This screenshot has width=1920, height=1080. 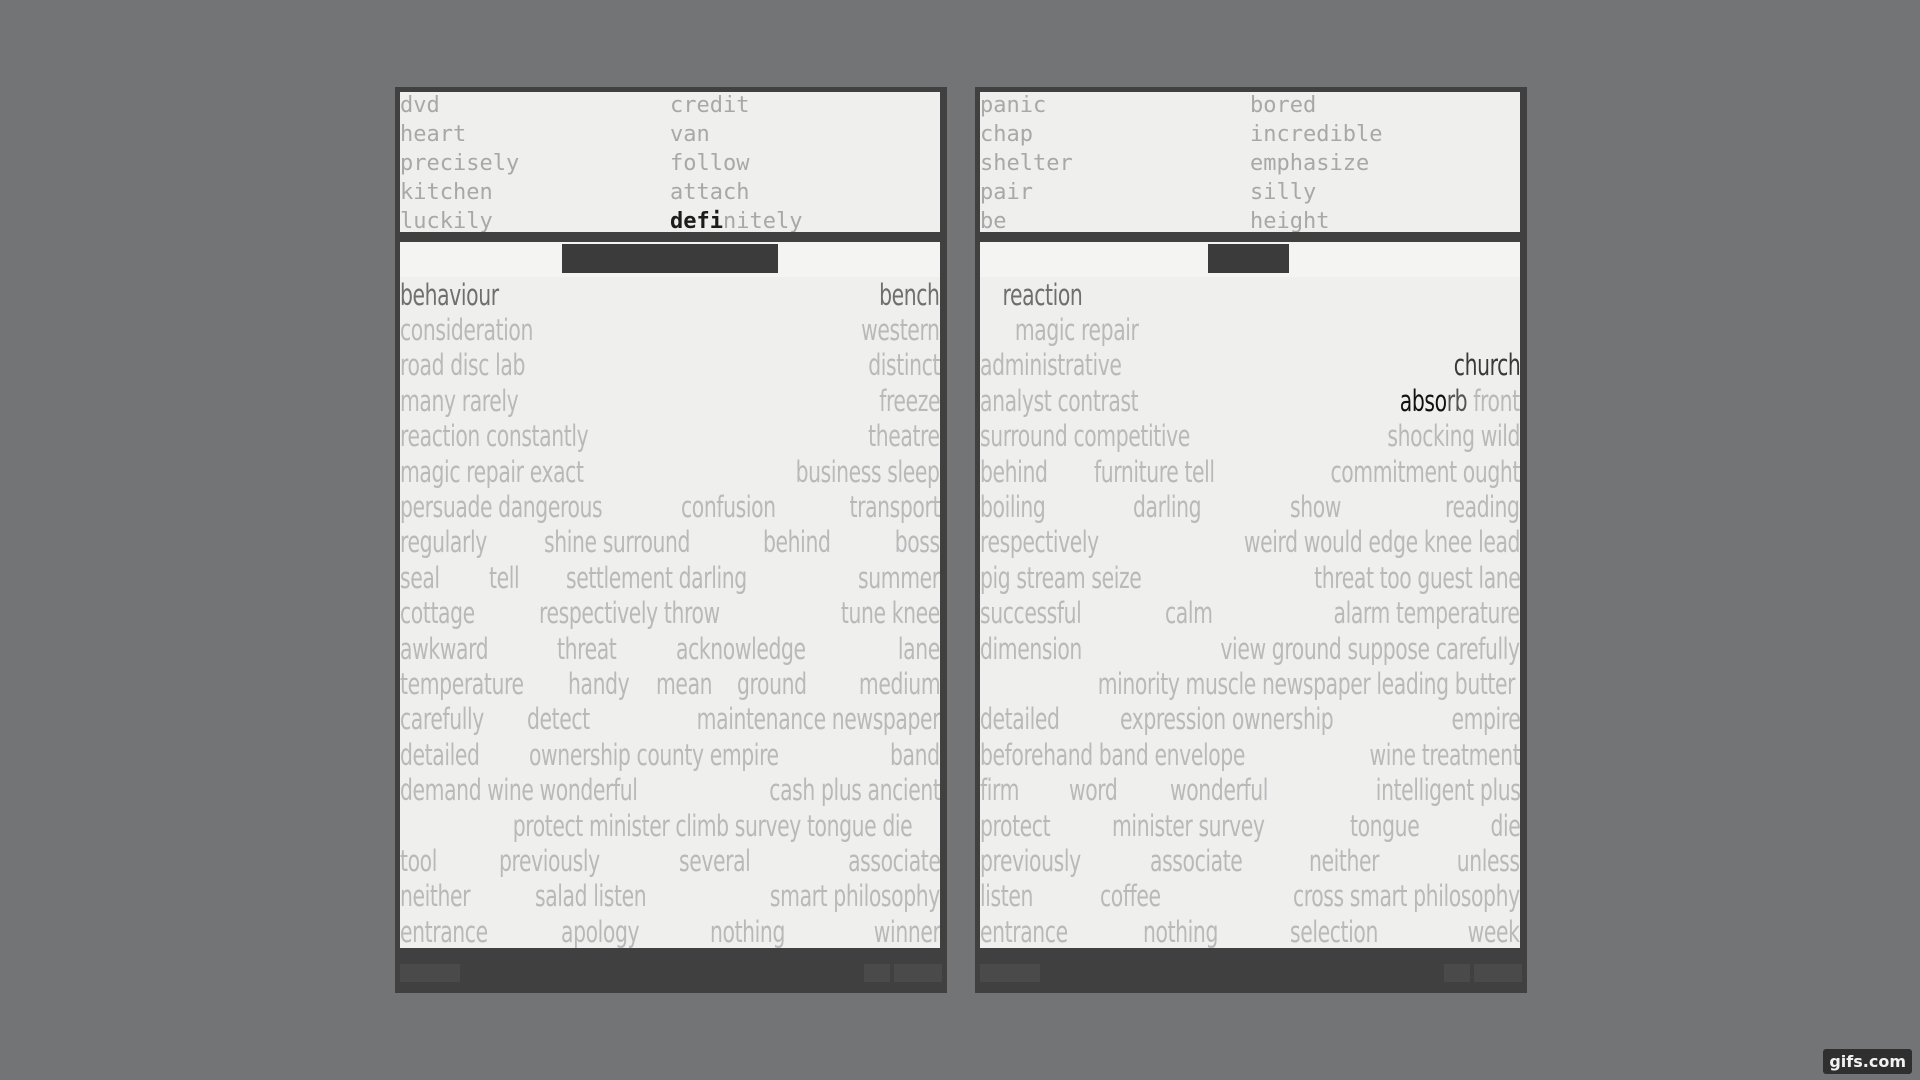 I want to click on falling-word: cross smart philosophy, so click(x=1406, y=896).